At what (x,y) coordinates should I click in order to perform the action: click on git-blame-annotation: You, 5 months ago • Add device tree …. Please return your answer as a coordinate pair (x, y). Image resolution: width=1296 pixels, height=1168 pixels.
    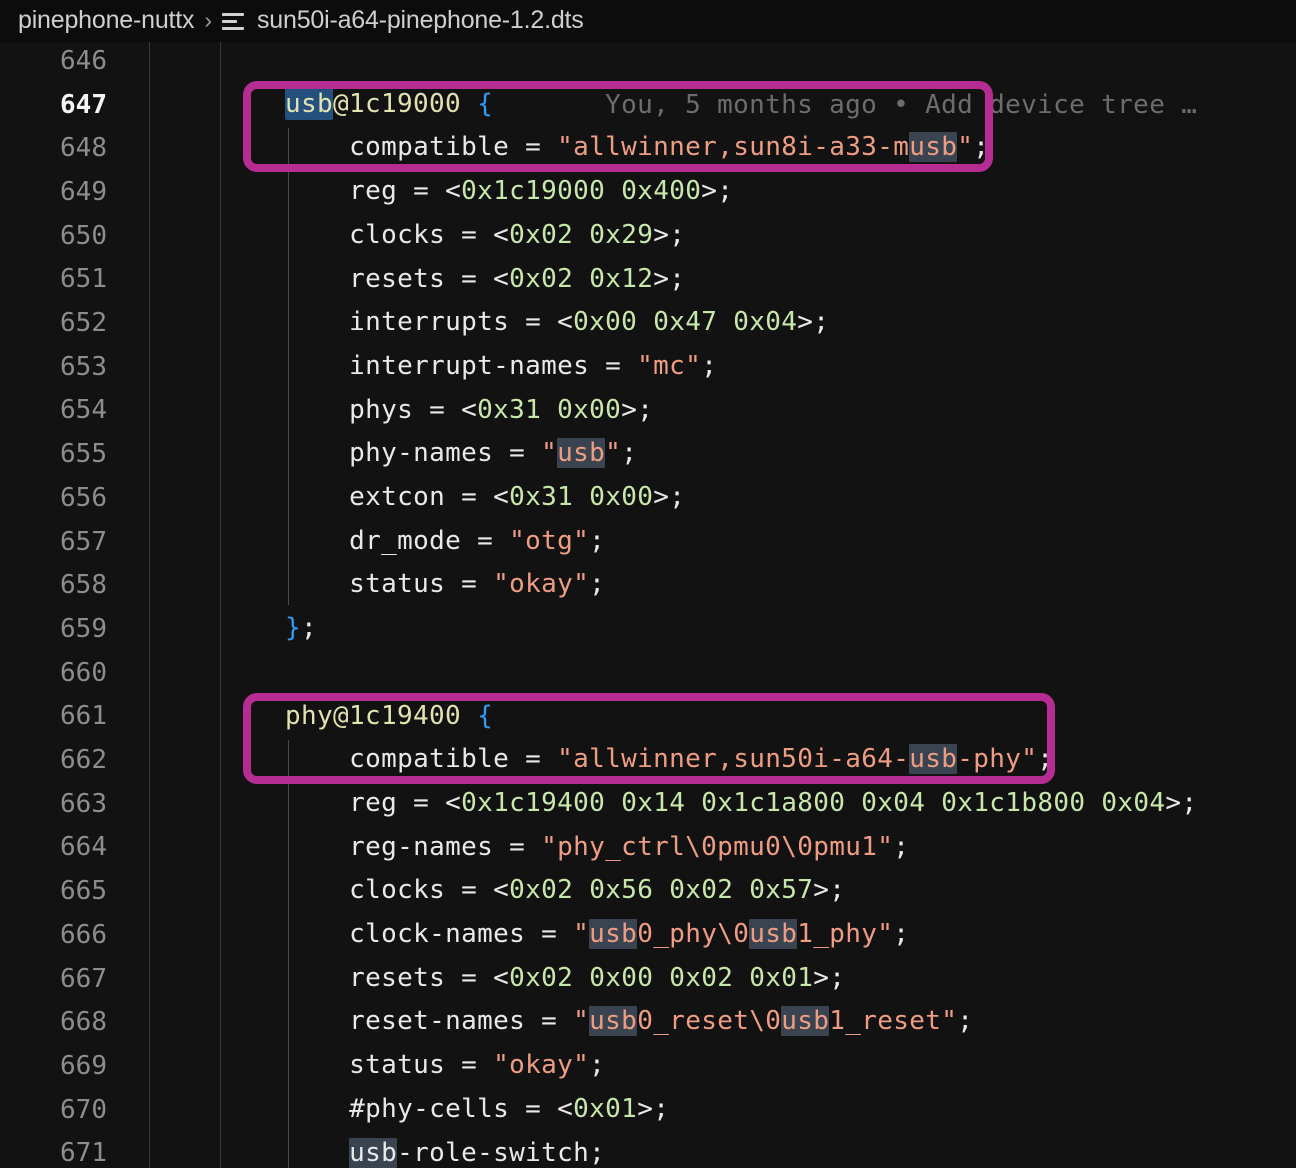
    Looking at the image, I should click on (901, 105).